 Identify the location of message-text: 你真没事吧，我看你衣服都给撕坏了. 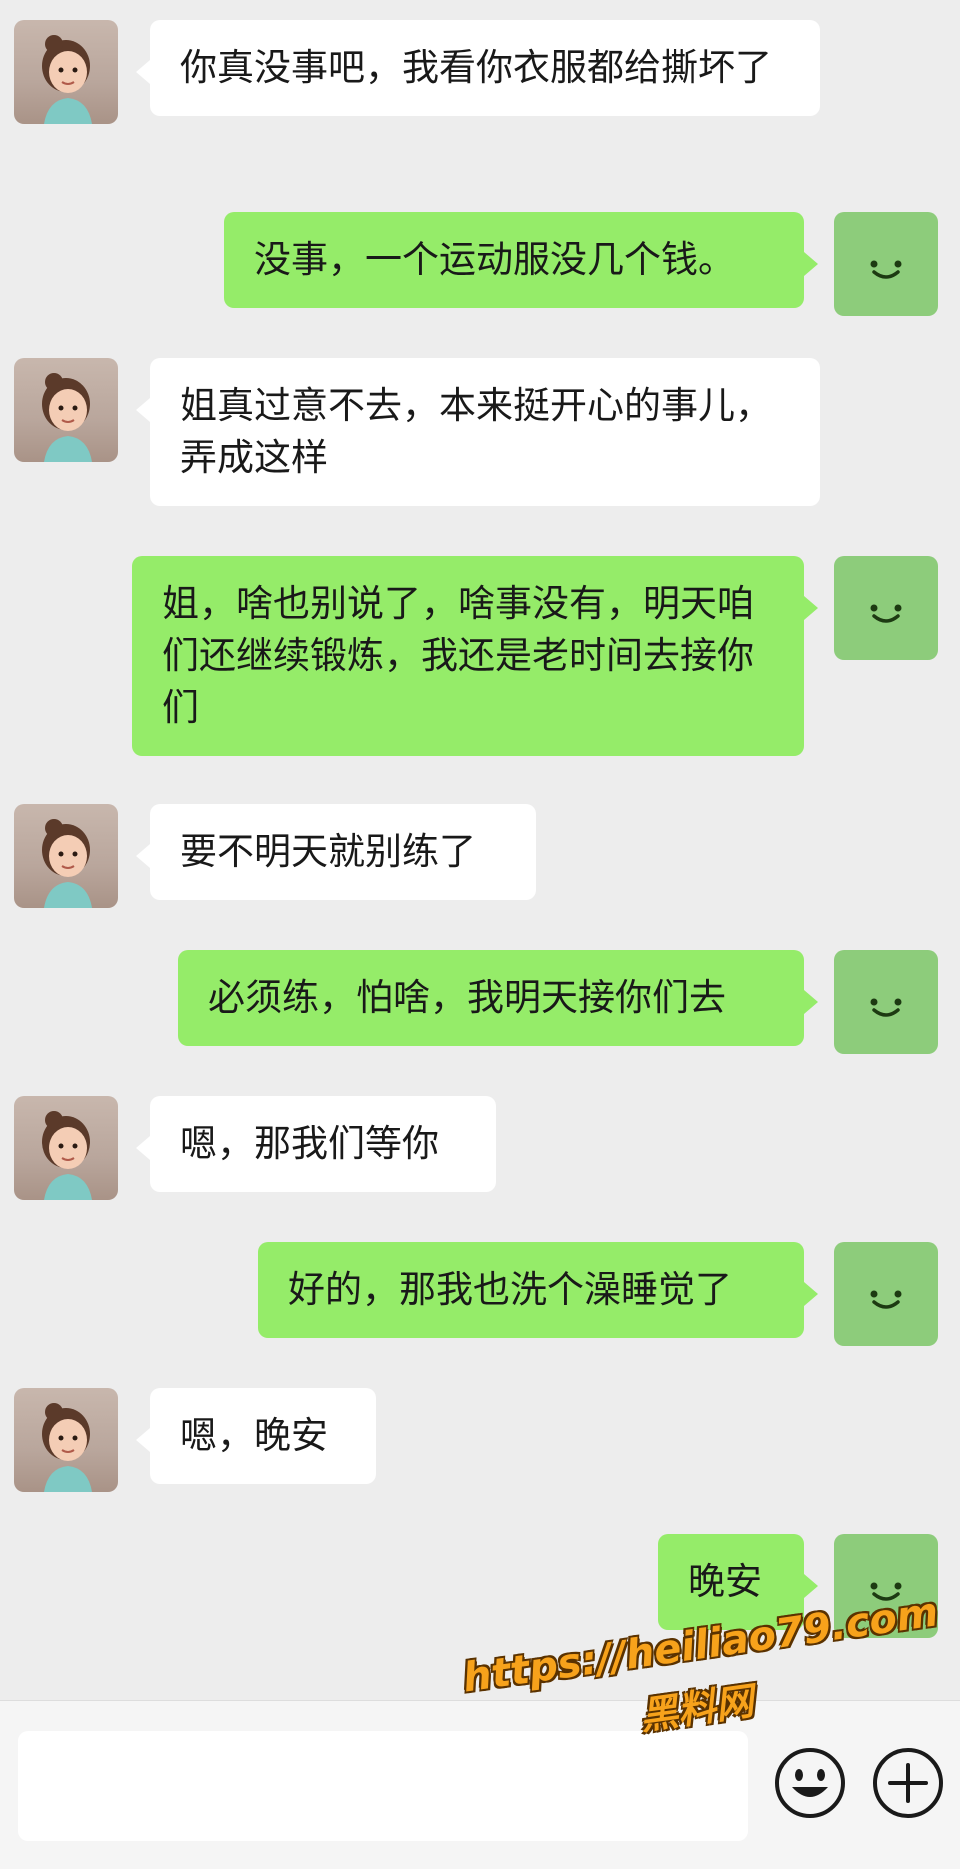
(476, 67).